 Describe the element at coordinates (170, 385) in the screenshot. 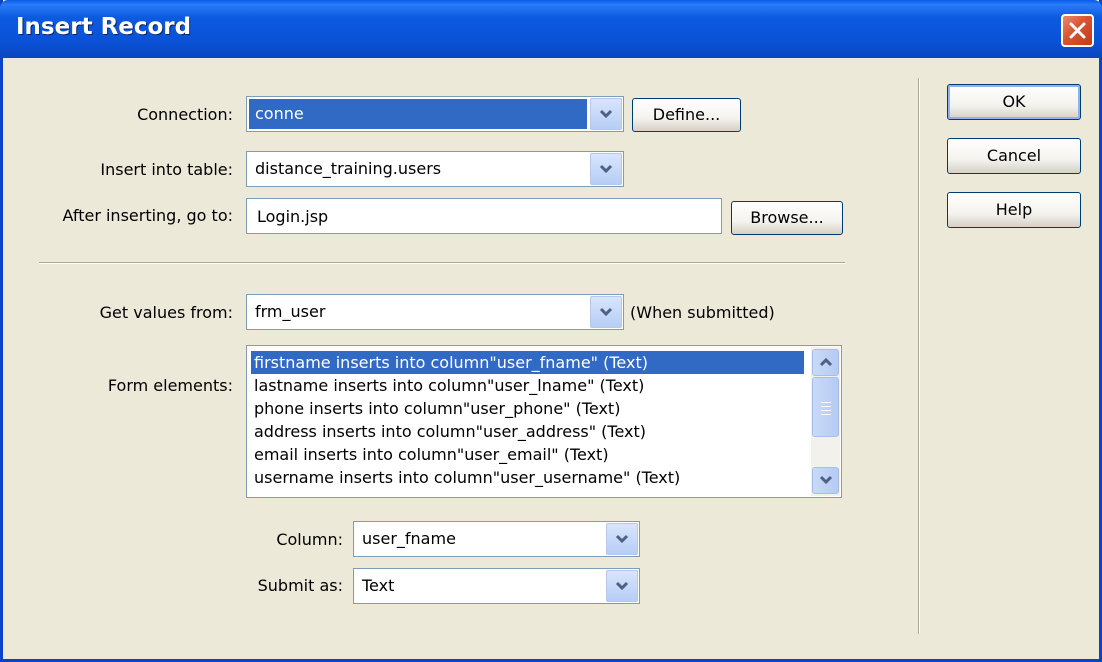

I see `form-elements-label: Form elements:` at that location.